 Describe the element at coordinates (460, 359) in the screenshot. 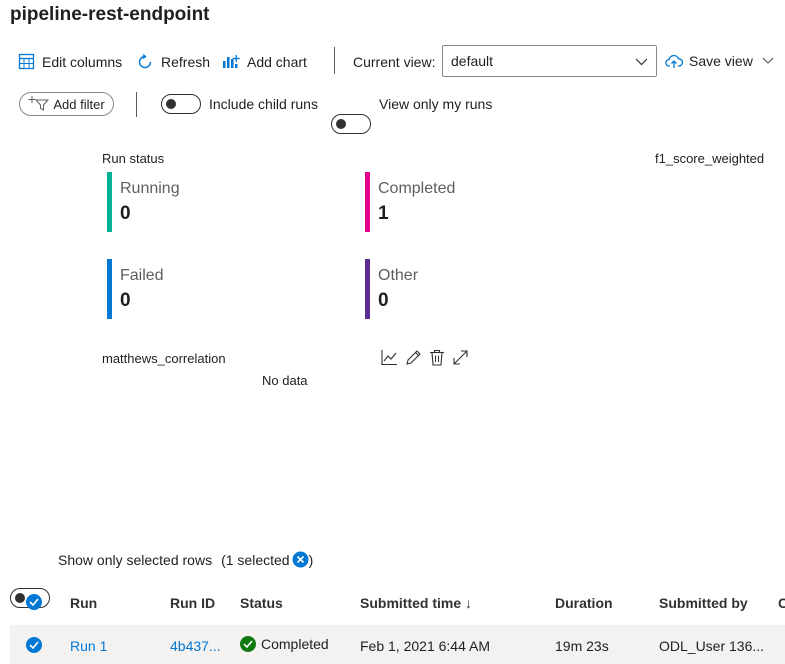

I see `expand-icon` at that location.